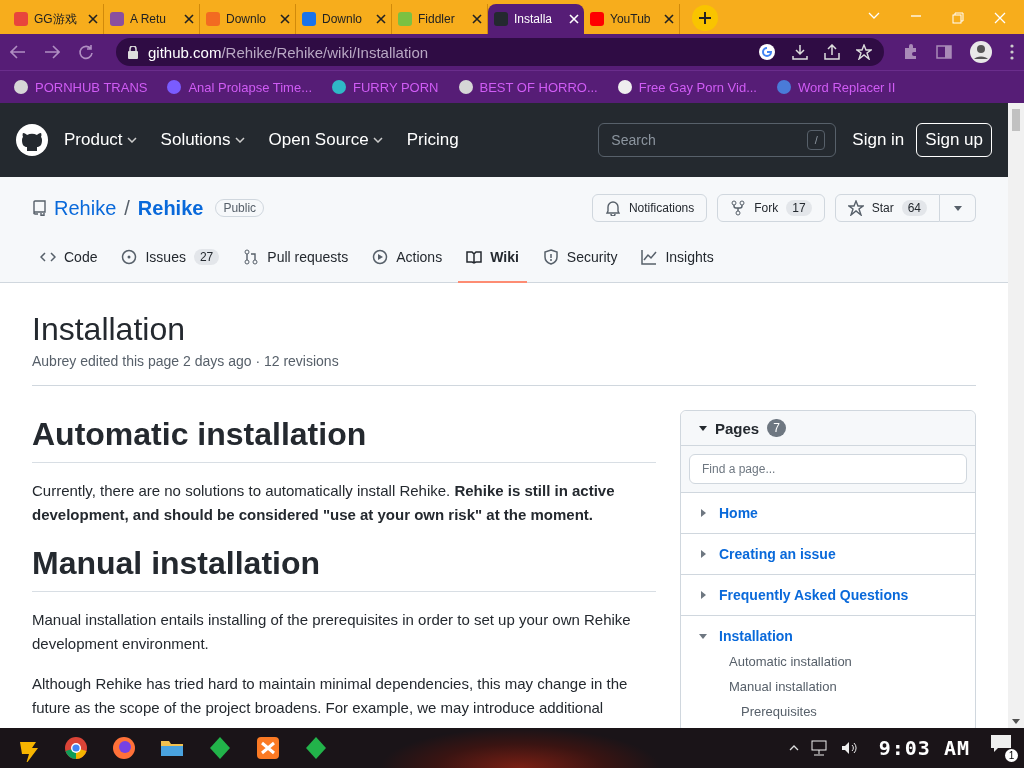 The height and width of the screenshot is (768, 1024). What do you see at coordinates (816, 140) in the screenshot?
I see `keyboard-shortcut: /` at bounding box center [816, 140].